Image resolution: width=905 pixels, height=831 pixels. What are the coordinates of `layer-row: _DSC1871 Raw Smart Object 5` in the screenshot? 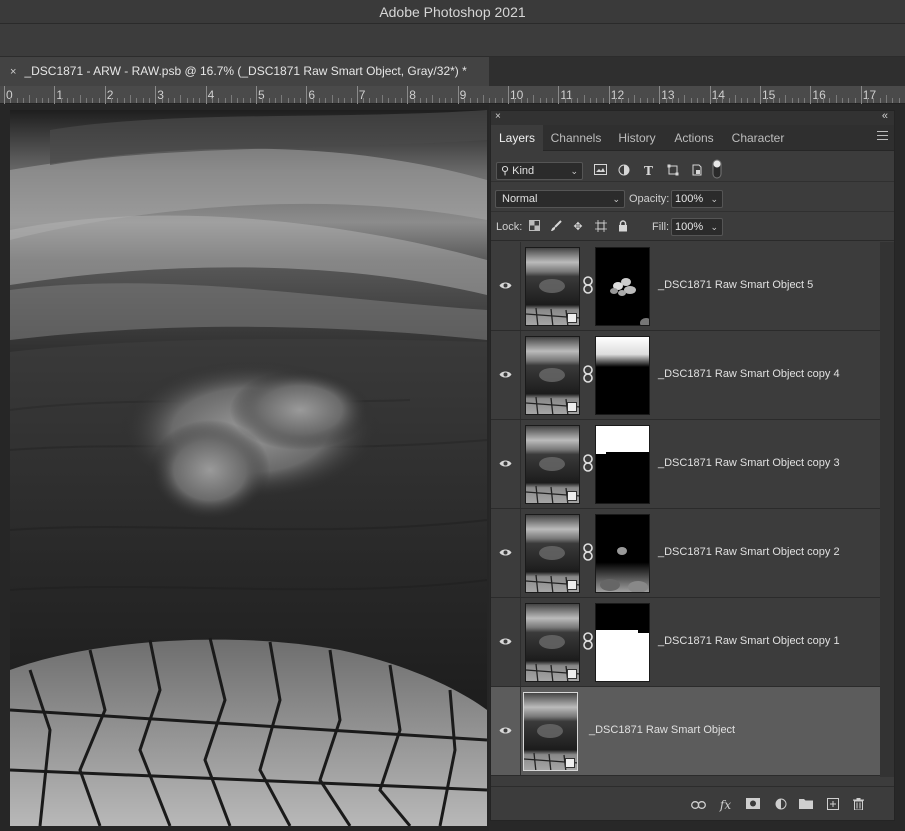 It's located at (685, 286).